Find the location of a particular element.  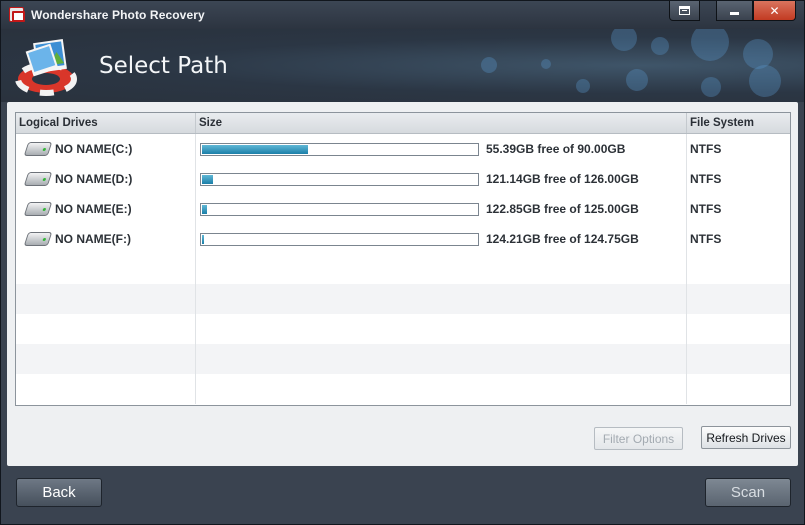

window-title: Wondershare Photo Recovery is located at coordinates (118, 15).